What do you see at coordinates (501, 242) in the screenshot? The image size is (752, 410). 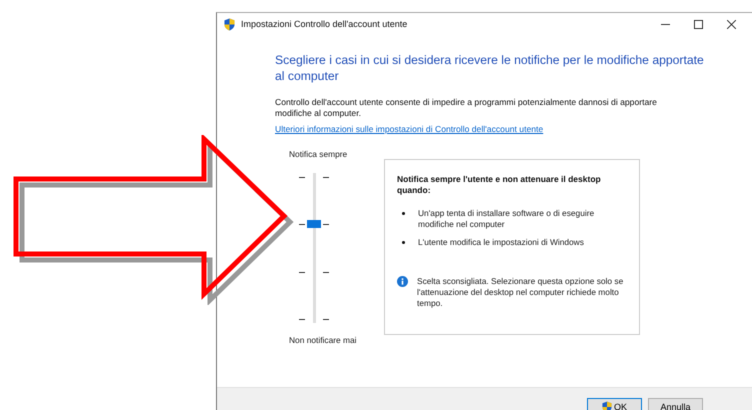 I see `bullet-text: L'utente modifica le impostazioni di Windows` at bounding box center [501, 242].